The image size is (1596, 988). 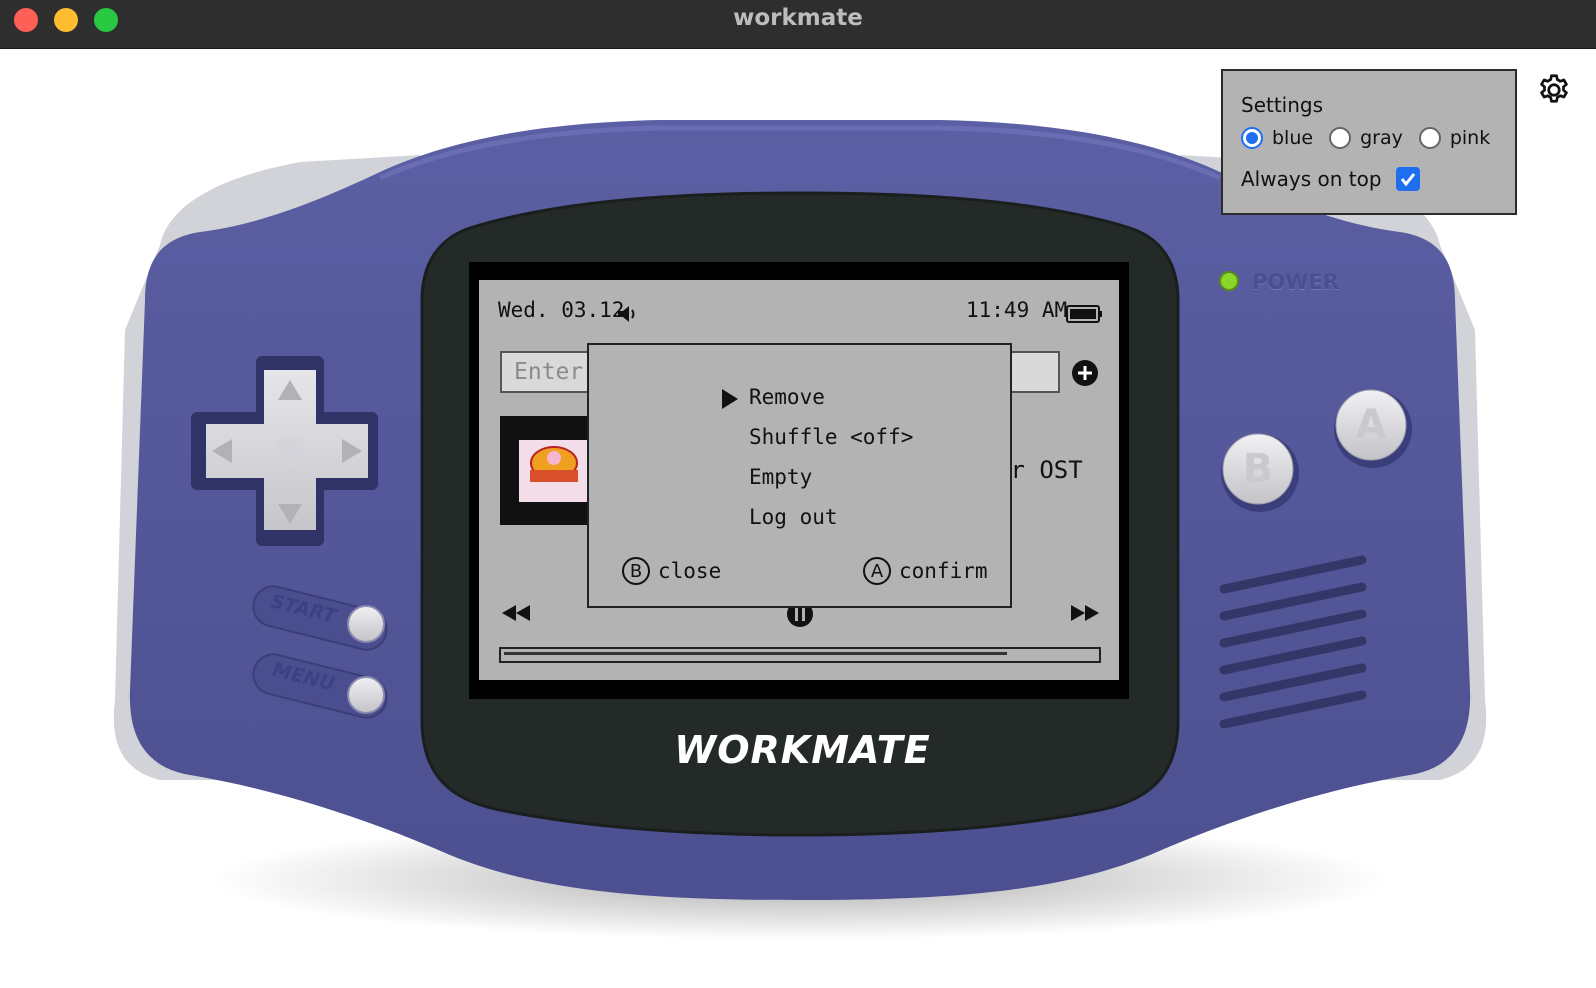 What do you see at coordinates (1554, 90) in the screenshot?
I see `gear-icon` at bounding box center [1554, 90].